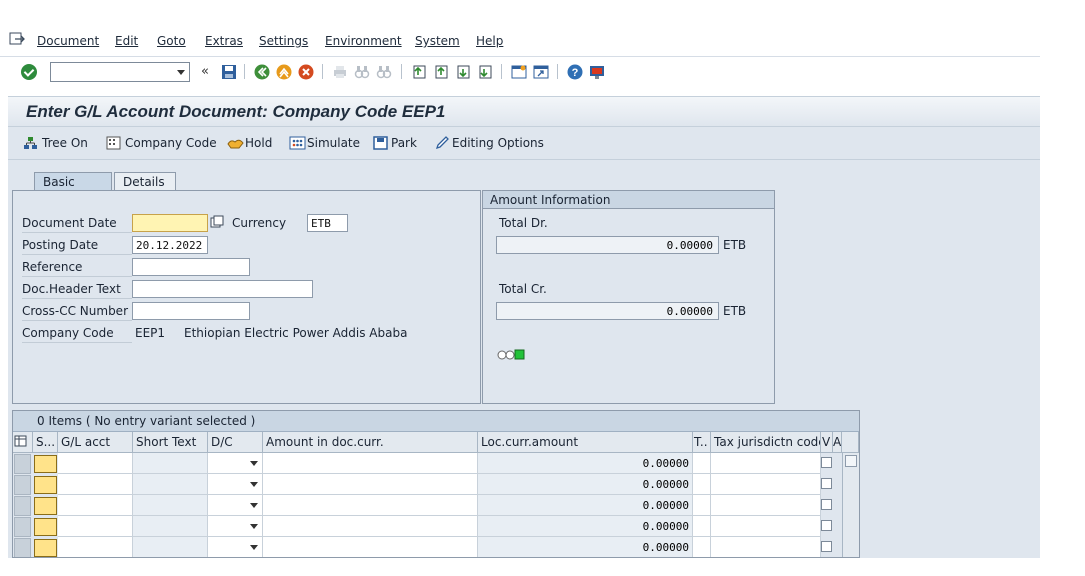  I want to click on new-session-icon, so click(519, 72).